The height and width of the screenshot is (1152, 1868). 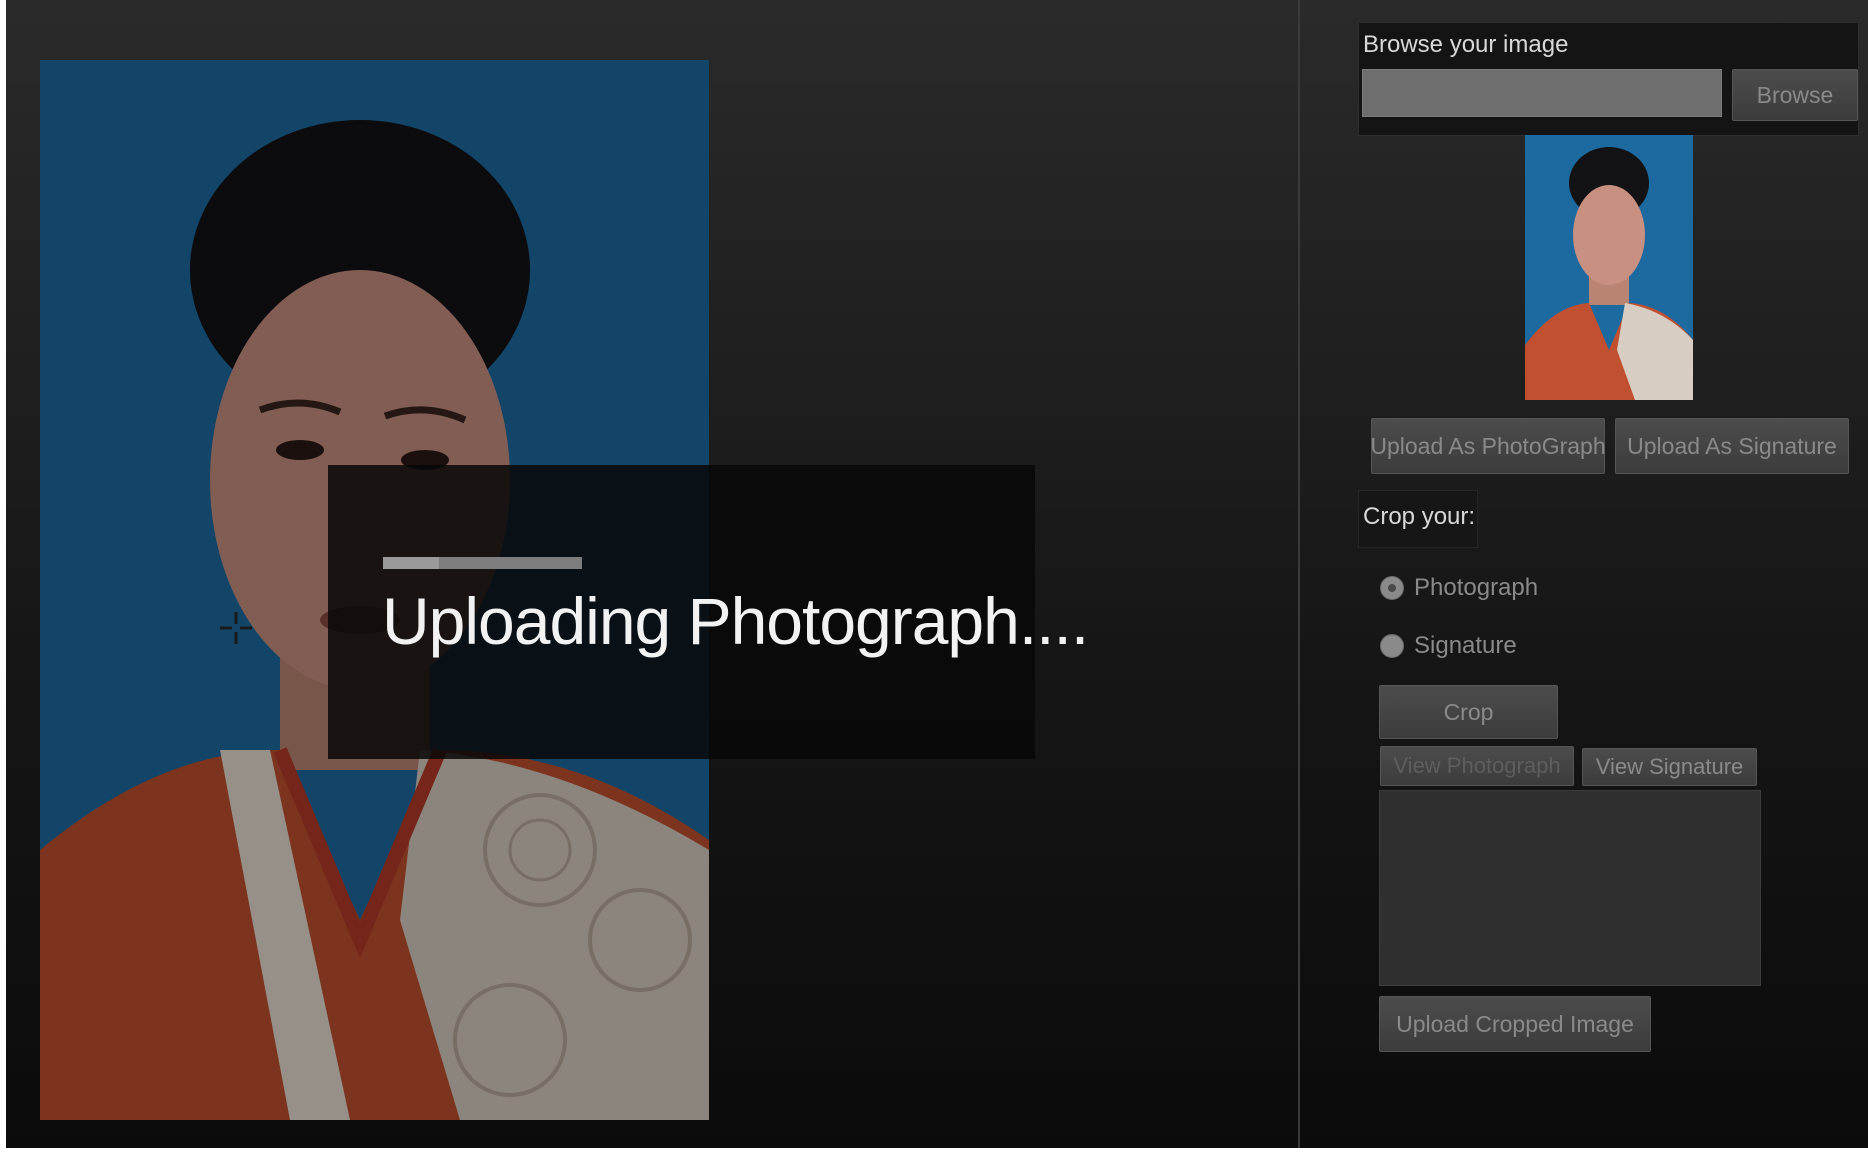 What do you see at coordinates (411, 563) in the screenshot?
I see `upload-progress-fill` at bounding box center [411, 563].